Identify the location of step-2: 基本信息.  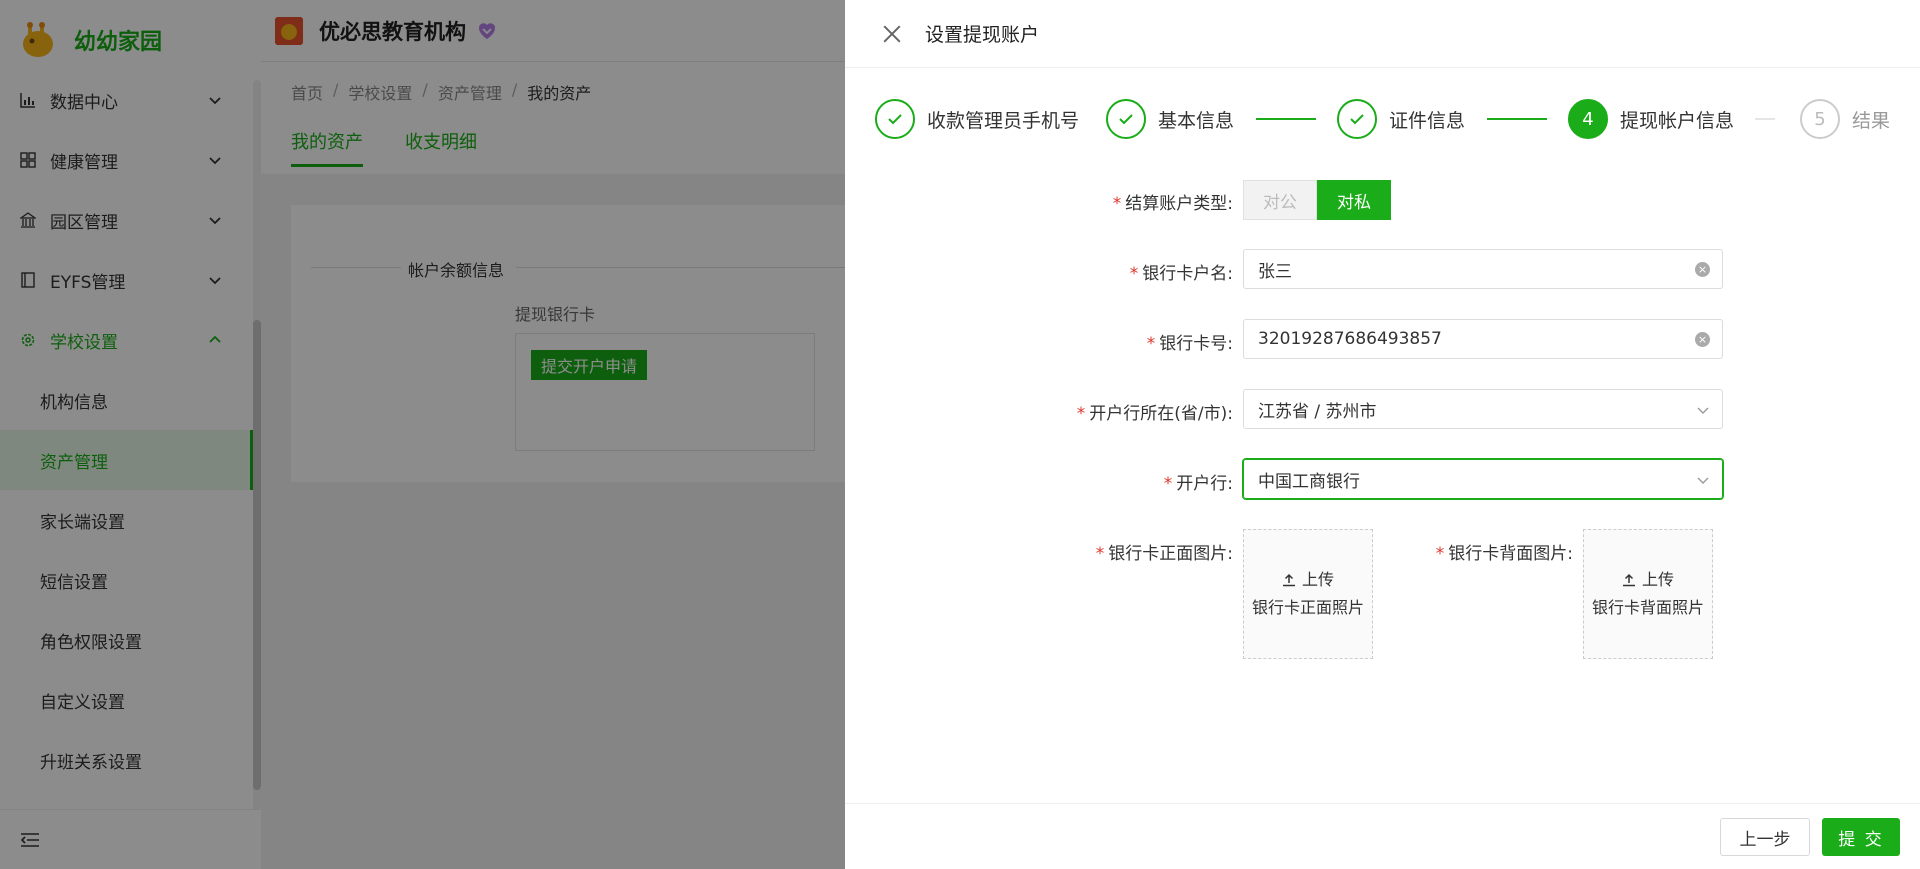
(1170, 119).